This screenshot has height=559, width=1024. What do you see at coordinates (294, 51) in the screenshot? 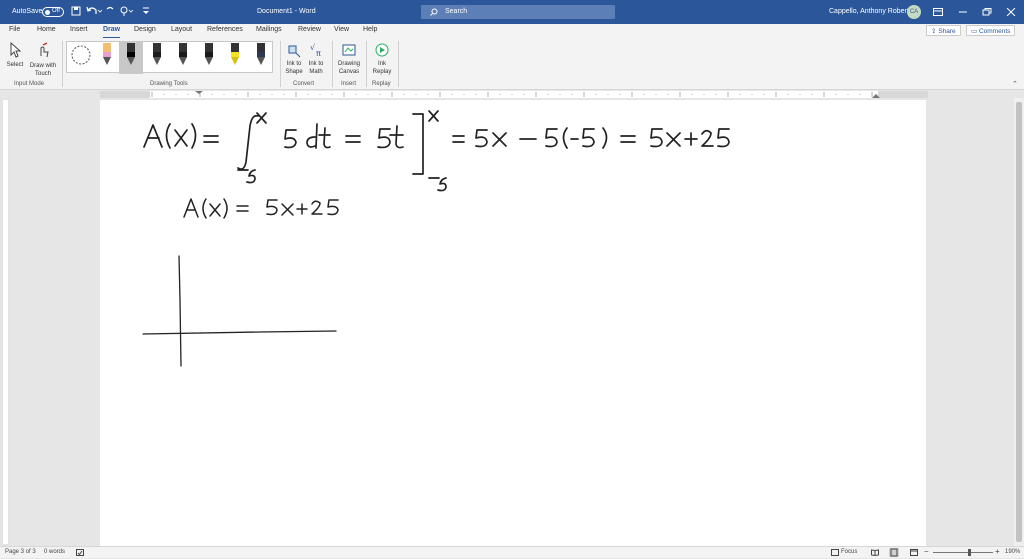
I see `ink-to-shape-icon` at bounding box center [294, 51].